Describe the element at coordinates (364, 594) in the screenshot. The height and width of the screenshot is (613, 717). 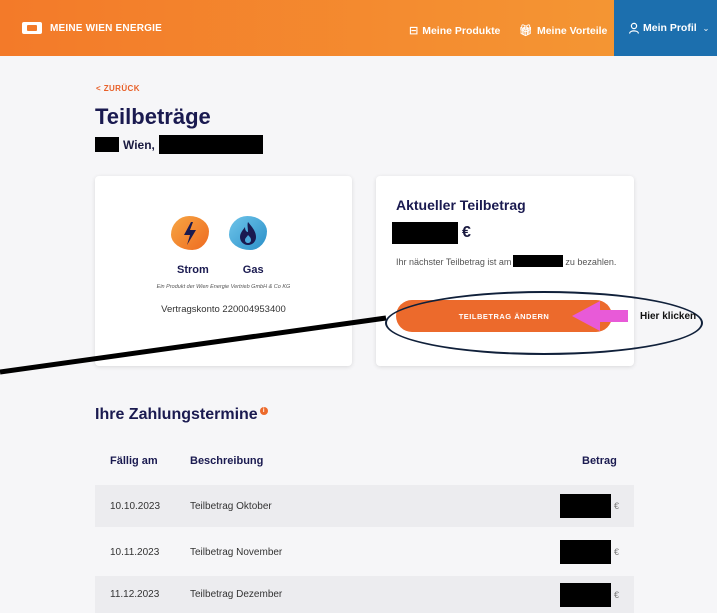
I see `table-row: 11.12.2023 Teilbetrag Dezember €` at that location.